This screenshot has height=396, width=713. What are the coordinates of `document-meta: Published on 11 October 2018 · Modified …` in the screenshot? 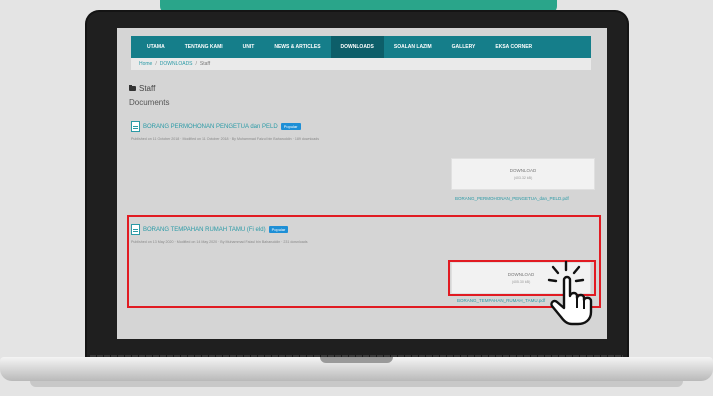 It's located at (225, 139).